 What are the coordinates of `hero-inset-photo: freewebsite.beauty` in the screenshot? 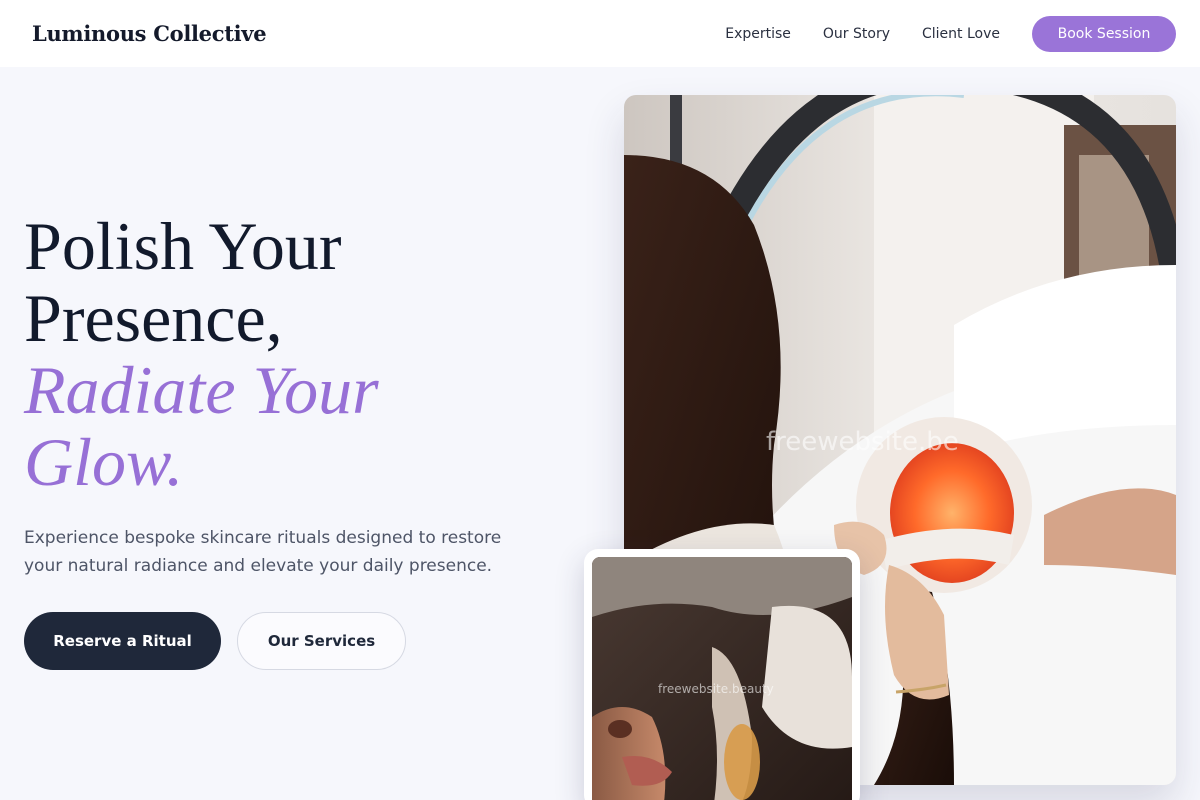 It's located at (722, 678).